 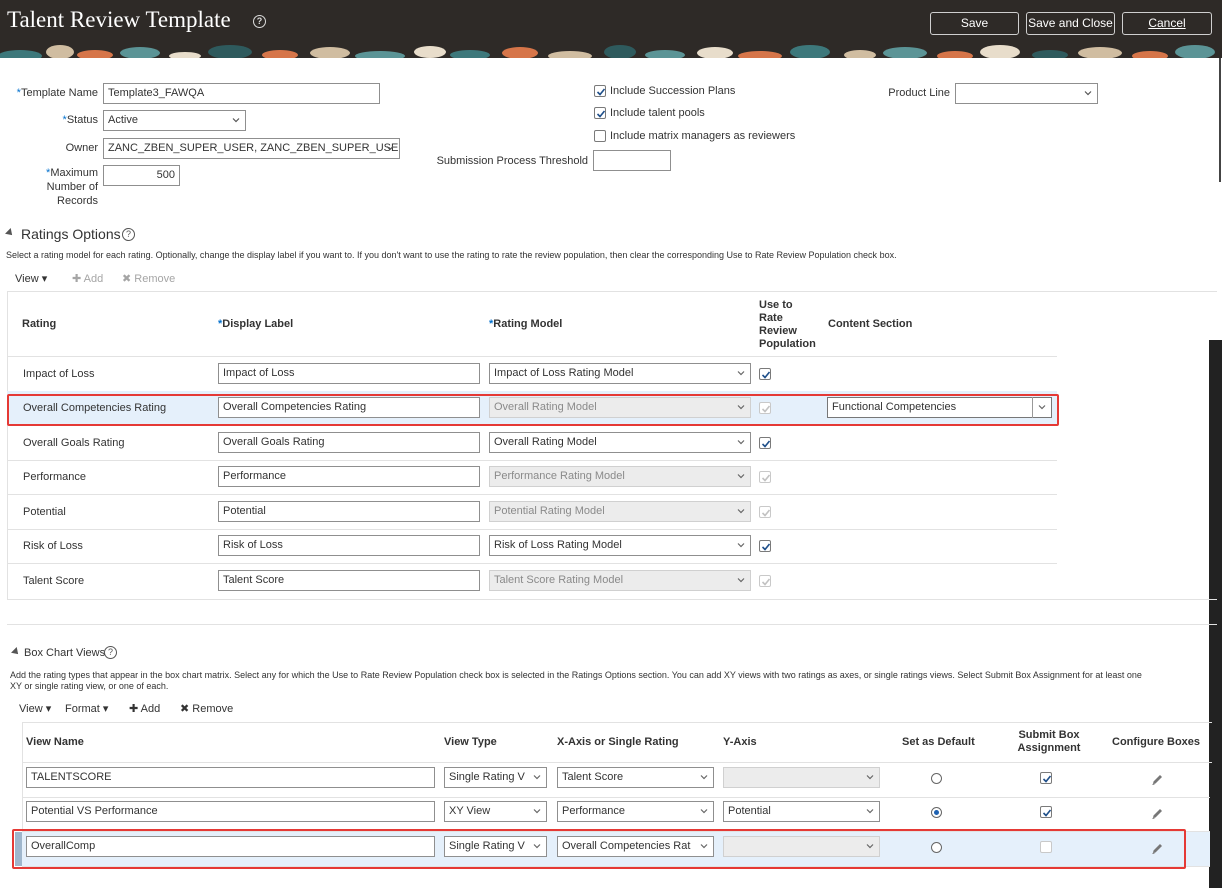 I want to click on rating-model-select: Impact of Loss Rating Model, so click(x=620, y=373).